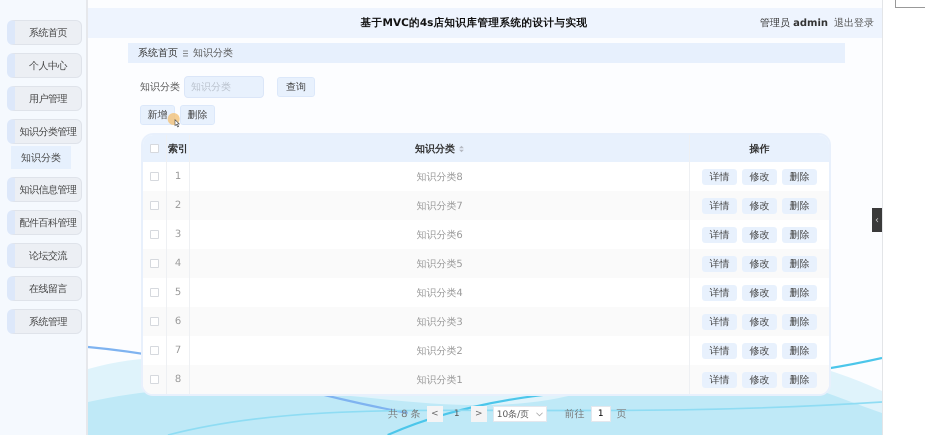 The width and height of the screenshot is (925, 435). I want to click on sidebar-item: 个人中心, so click(44, 65).